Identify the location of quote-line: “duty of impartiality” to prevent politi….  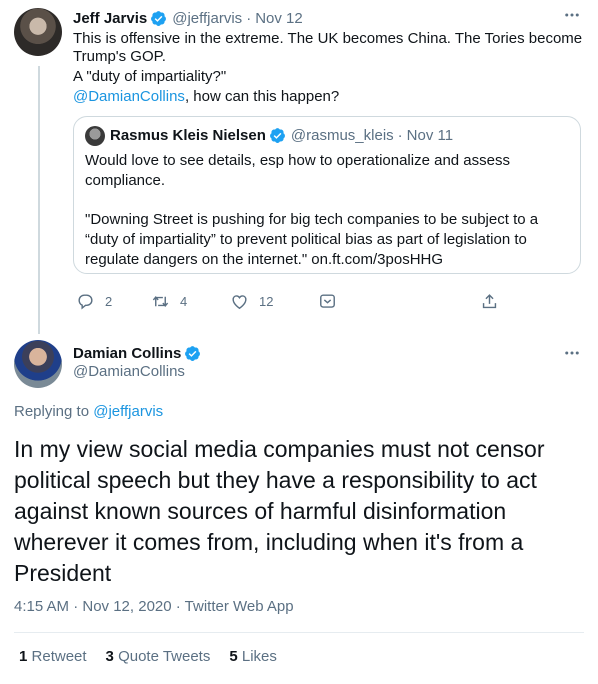
(306, 239).